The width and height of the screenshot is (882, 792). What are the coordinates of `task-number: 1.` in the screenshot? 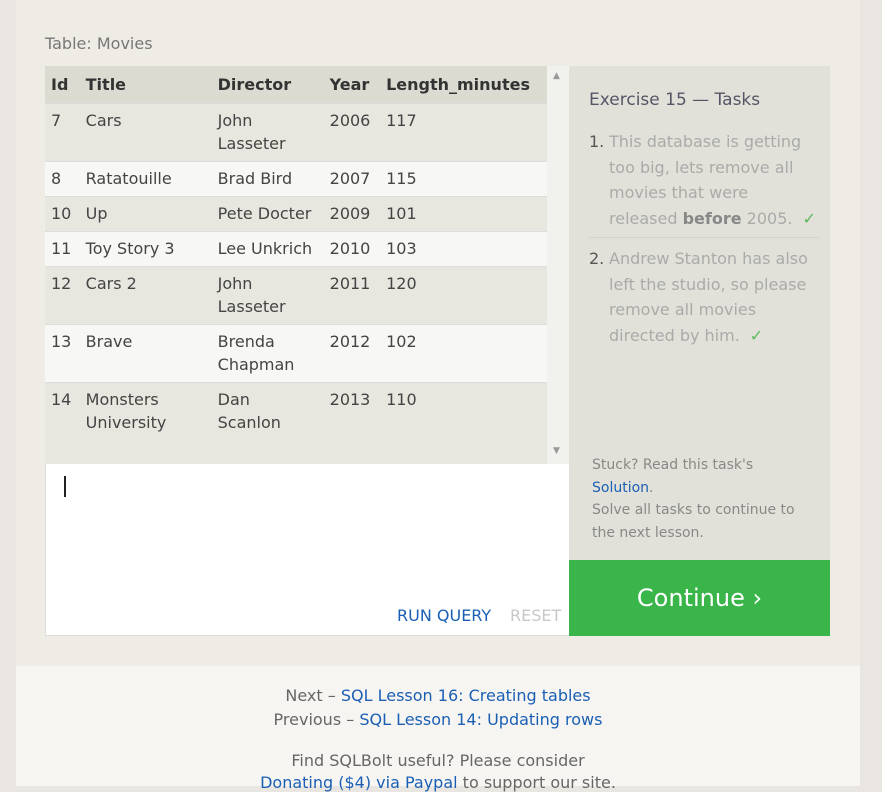 It's located at (597, 141).